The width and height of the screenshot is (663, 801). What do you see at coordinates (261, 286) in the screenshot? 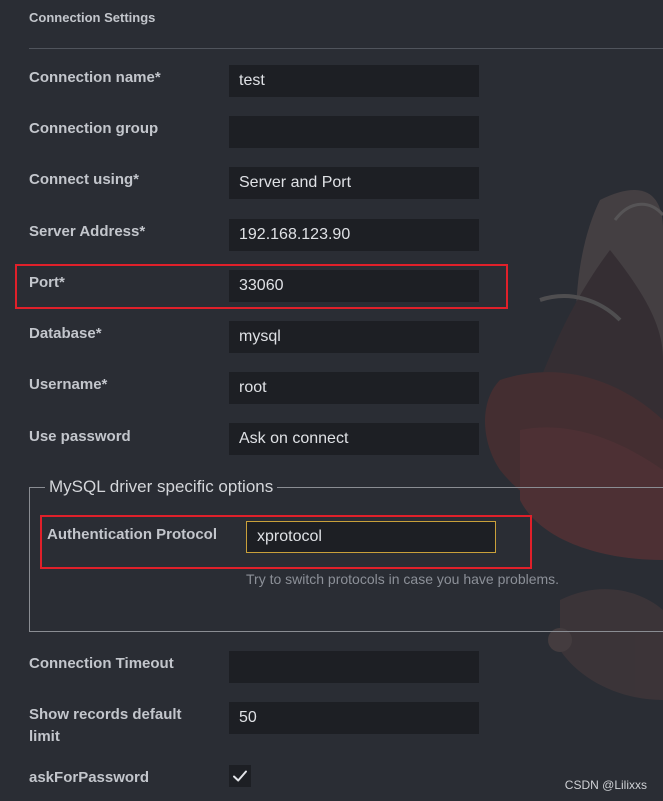
I see `port-highlight-box` at bounding box center [261, 286].